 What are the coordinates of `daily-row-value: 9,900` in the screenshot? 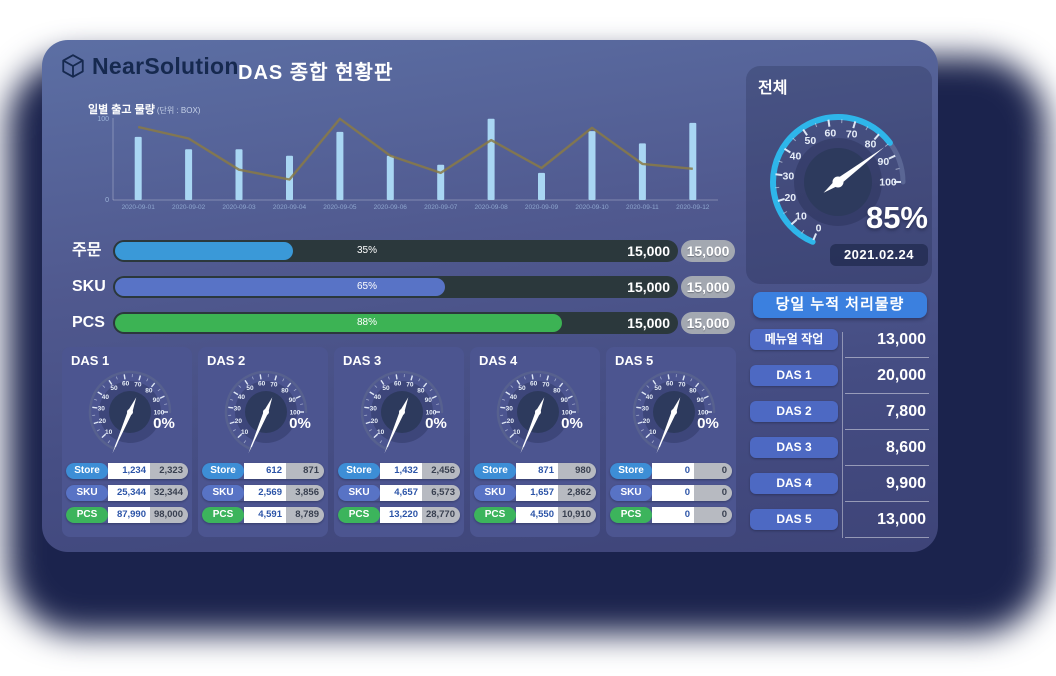 It's located at (905, 483).